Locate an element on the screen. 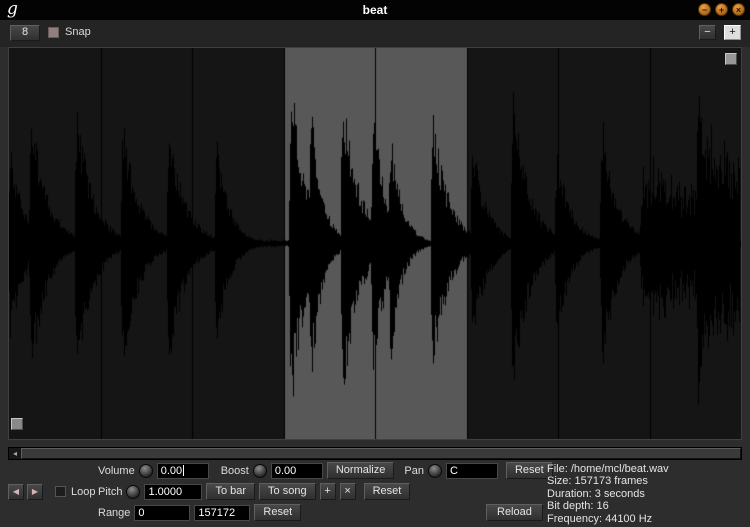 The height and width of the screenshot is (527, 750). remove-button: × is located at coordinates (347, 491).